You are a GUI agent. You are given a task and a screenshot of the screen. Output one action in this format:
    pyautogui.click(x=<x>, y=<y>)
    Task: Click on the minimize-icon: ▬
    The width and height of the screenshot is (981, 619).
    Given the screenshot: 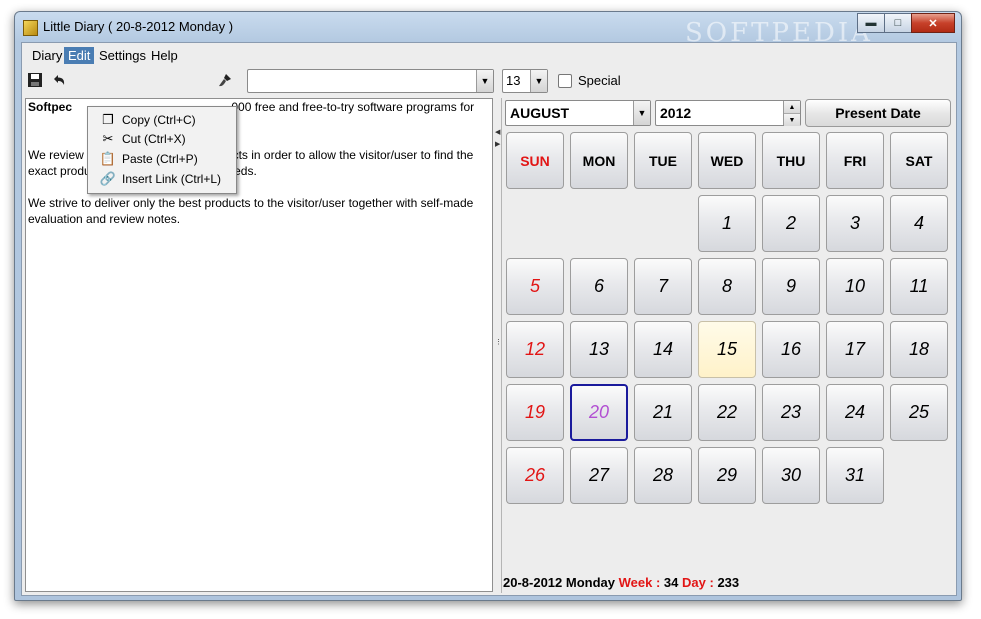 What is the action you would take?
    pyautogui.click(x=871, y=23)
    